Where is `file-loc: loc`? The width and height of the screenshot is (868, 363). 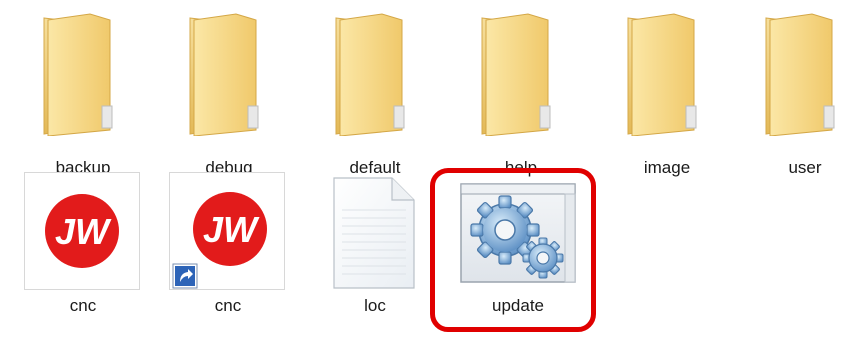 file-loc: loc is located at coordinates (375, 257).